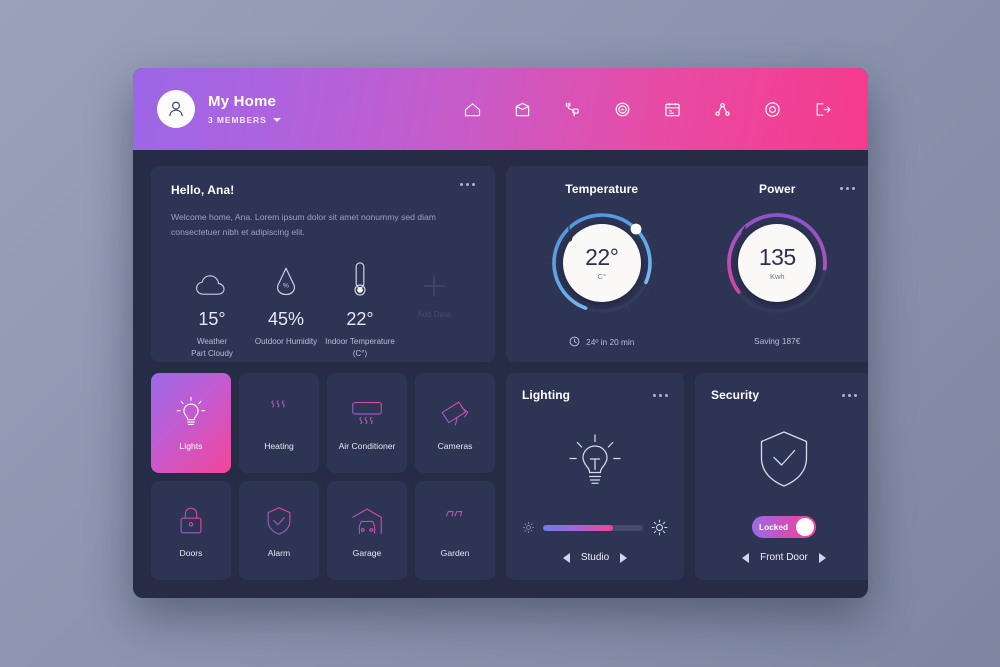  I want to click on temperature-dial: 22° C°, so click(602, 263).